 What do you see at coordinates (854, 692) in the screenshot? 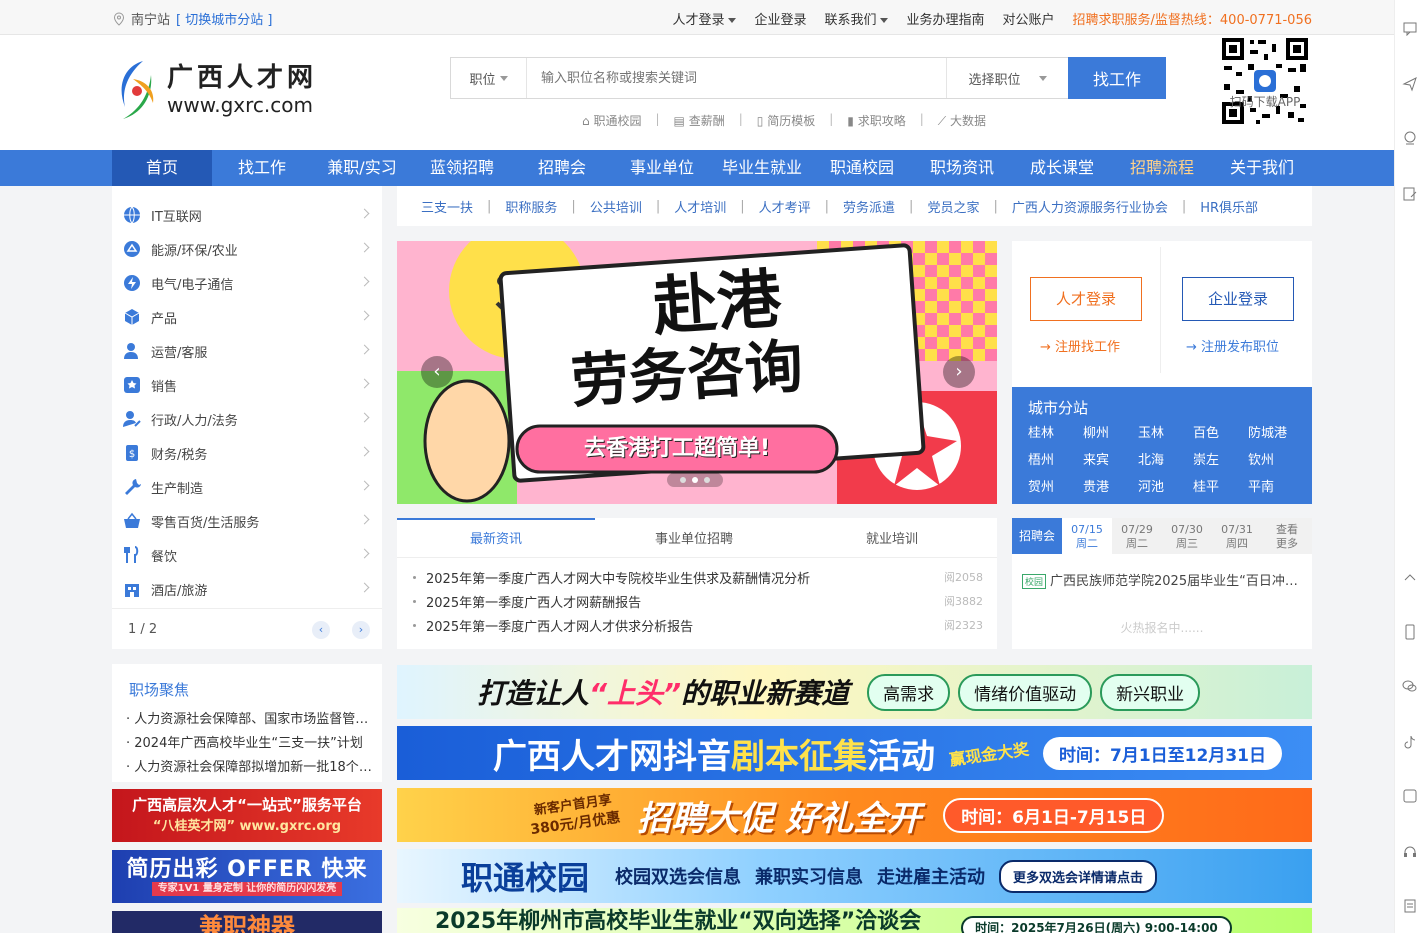
I see `new-career-banner: 打造让人 “上头” 的职业新赛道 高需求 情绪价值驱动 新兴职业` at bounding box center [854, 692].